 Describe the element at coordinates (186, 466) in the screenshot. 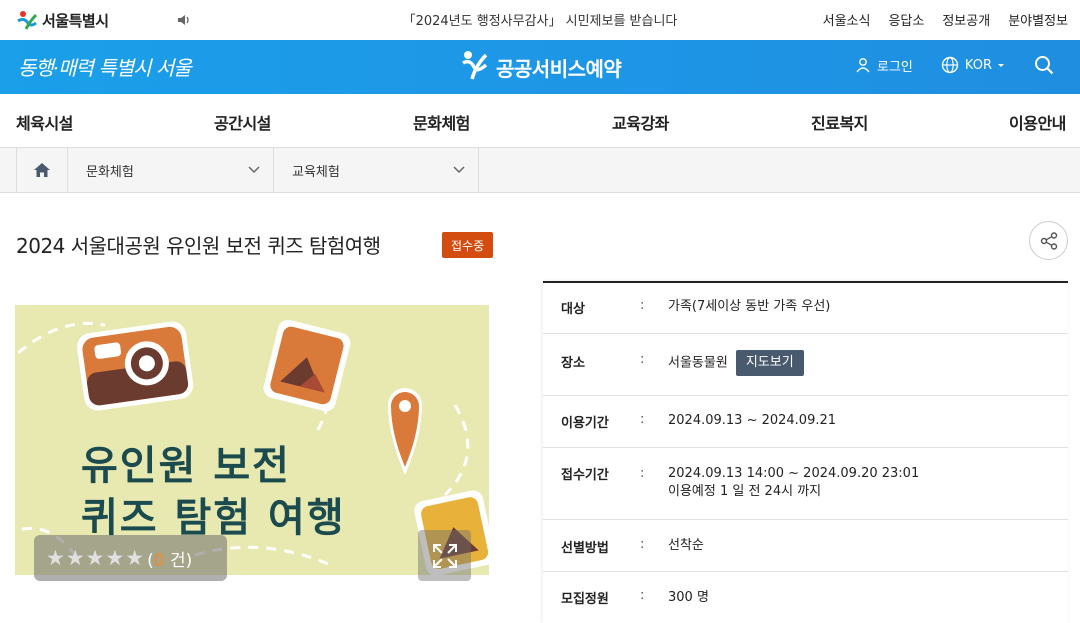

I see `poster-title-line1: 유인원 보전` at that location.